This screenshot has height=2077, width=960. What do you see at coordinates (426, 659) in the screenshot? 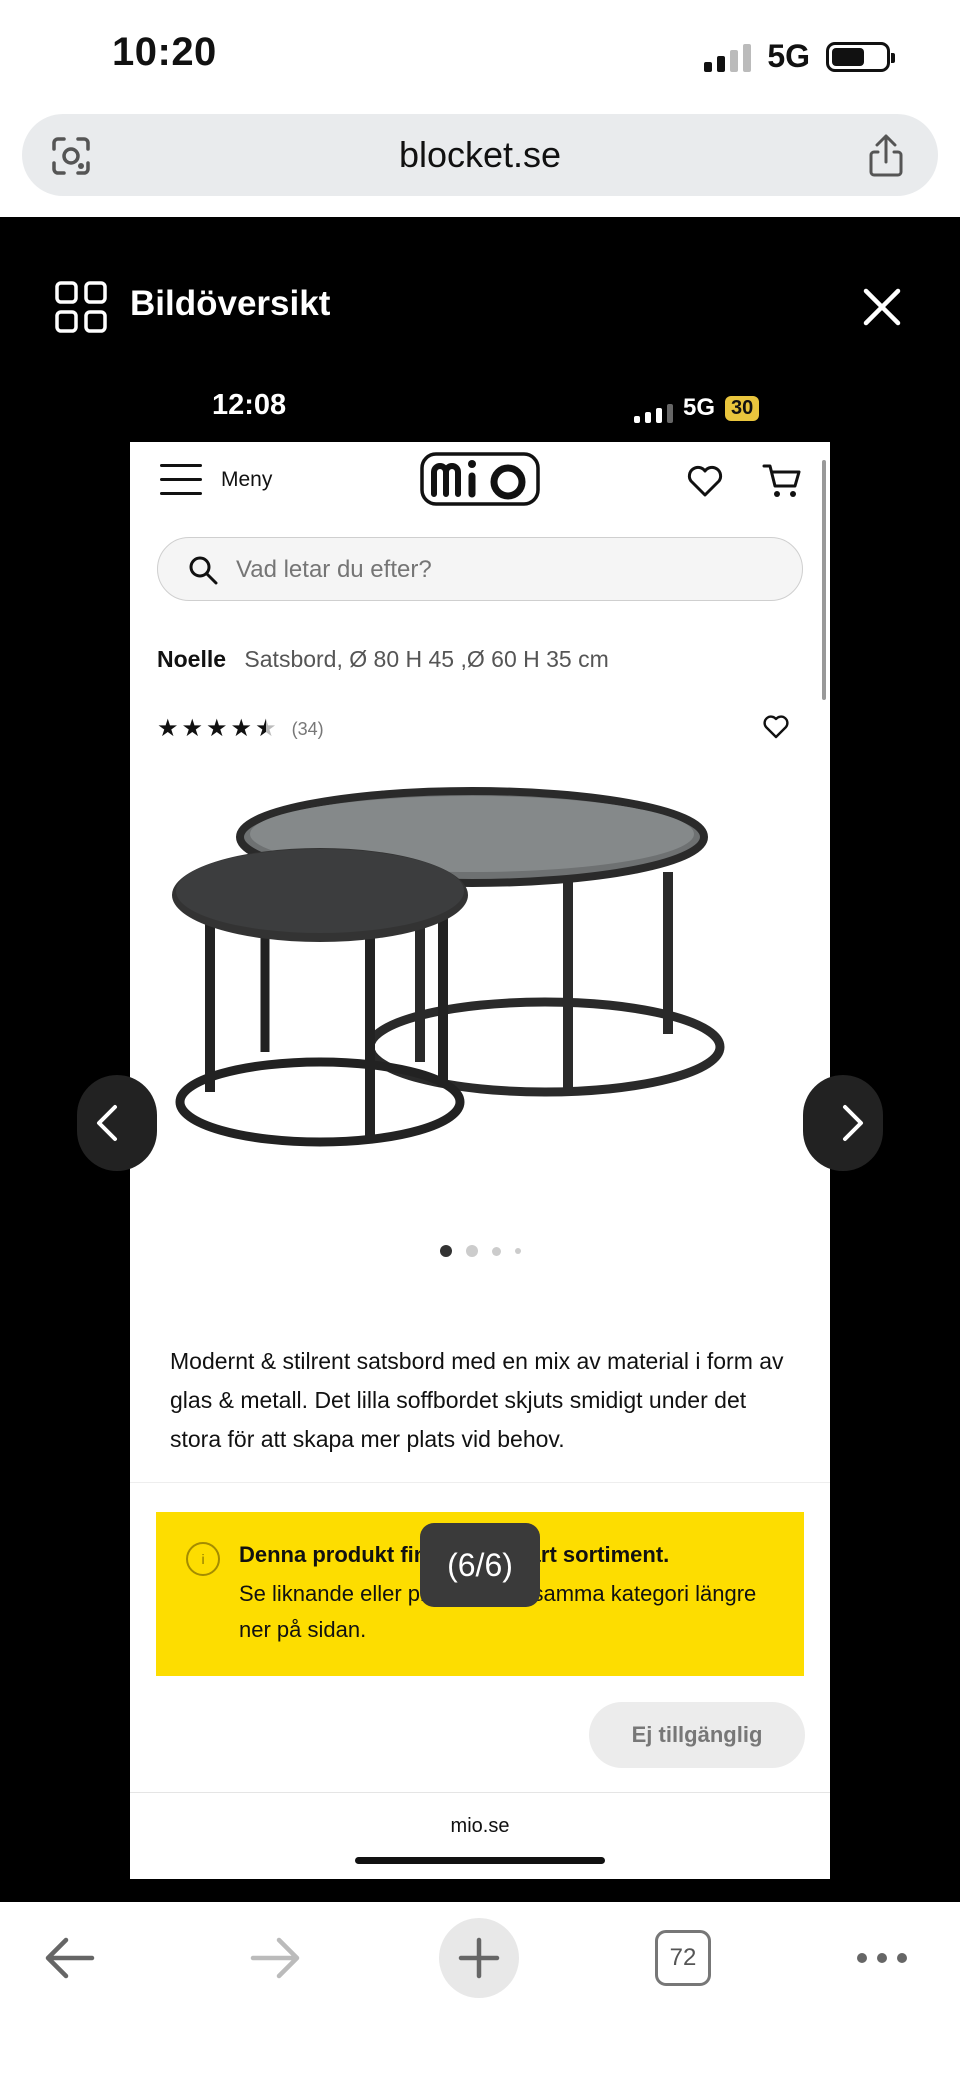
I see `product-subtitle: Satsbord, Ø 80 H 45 ,Ø 60 H 35 cm` at bounding box center [426, 659].